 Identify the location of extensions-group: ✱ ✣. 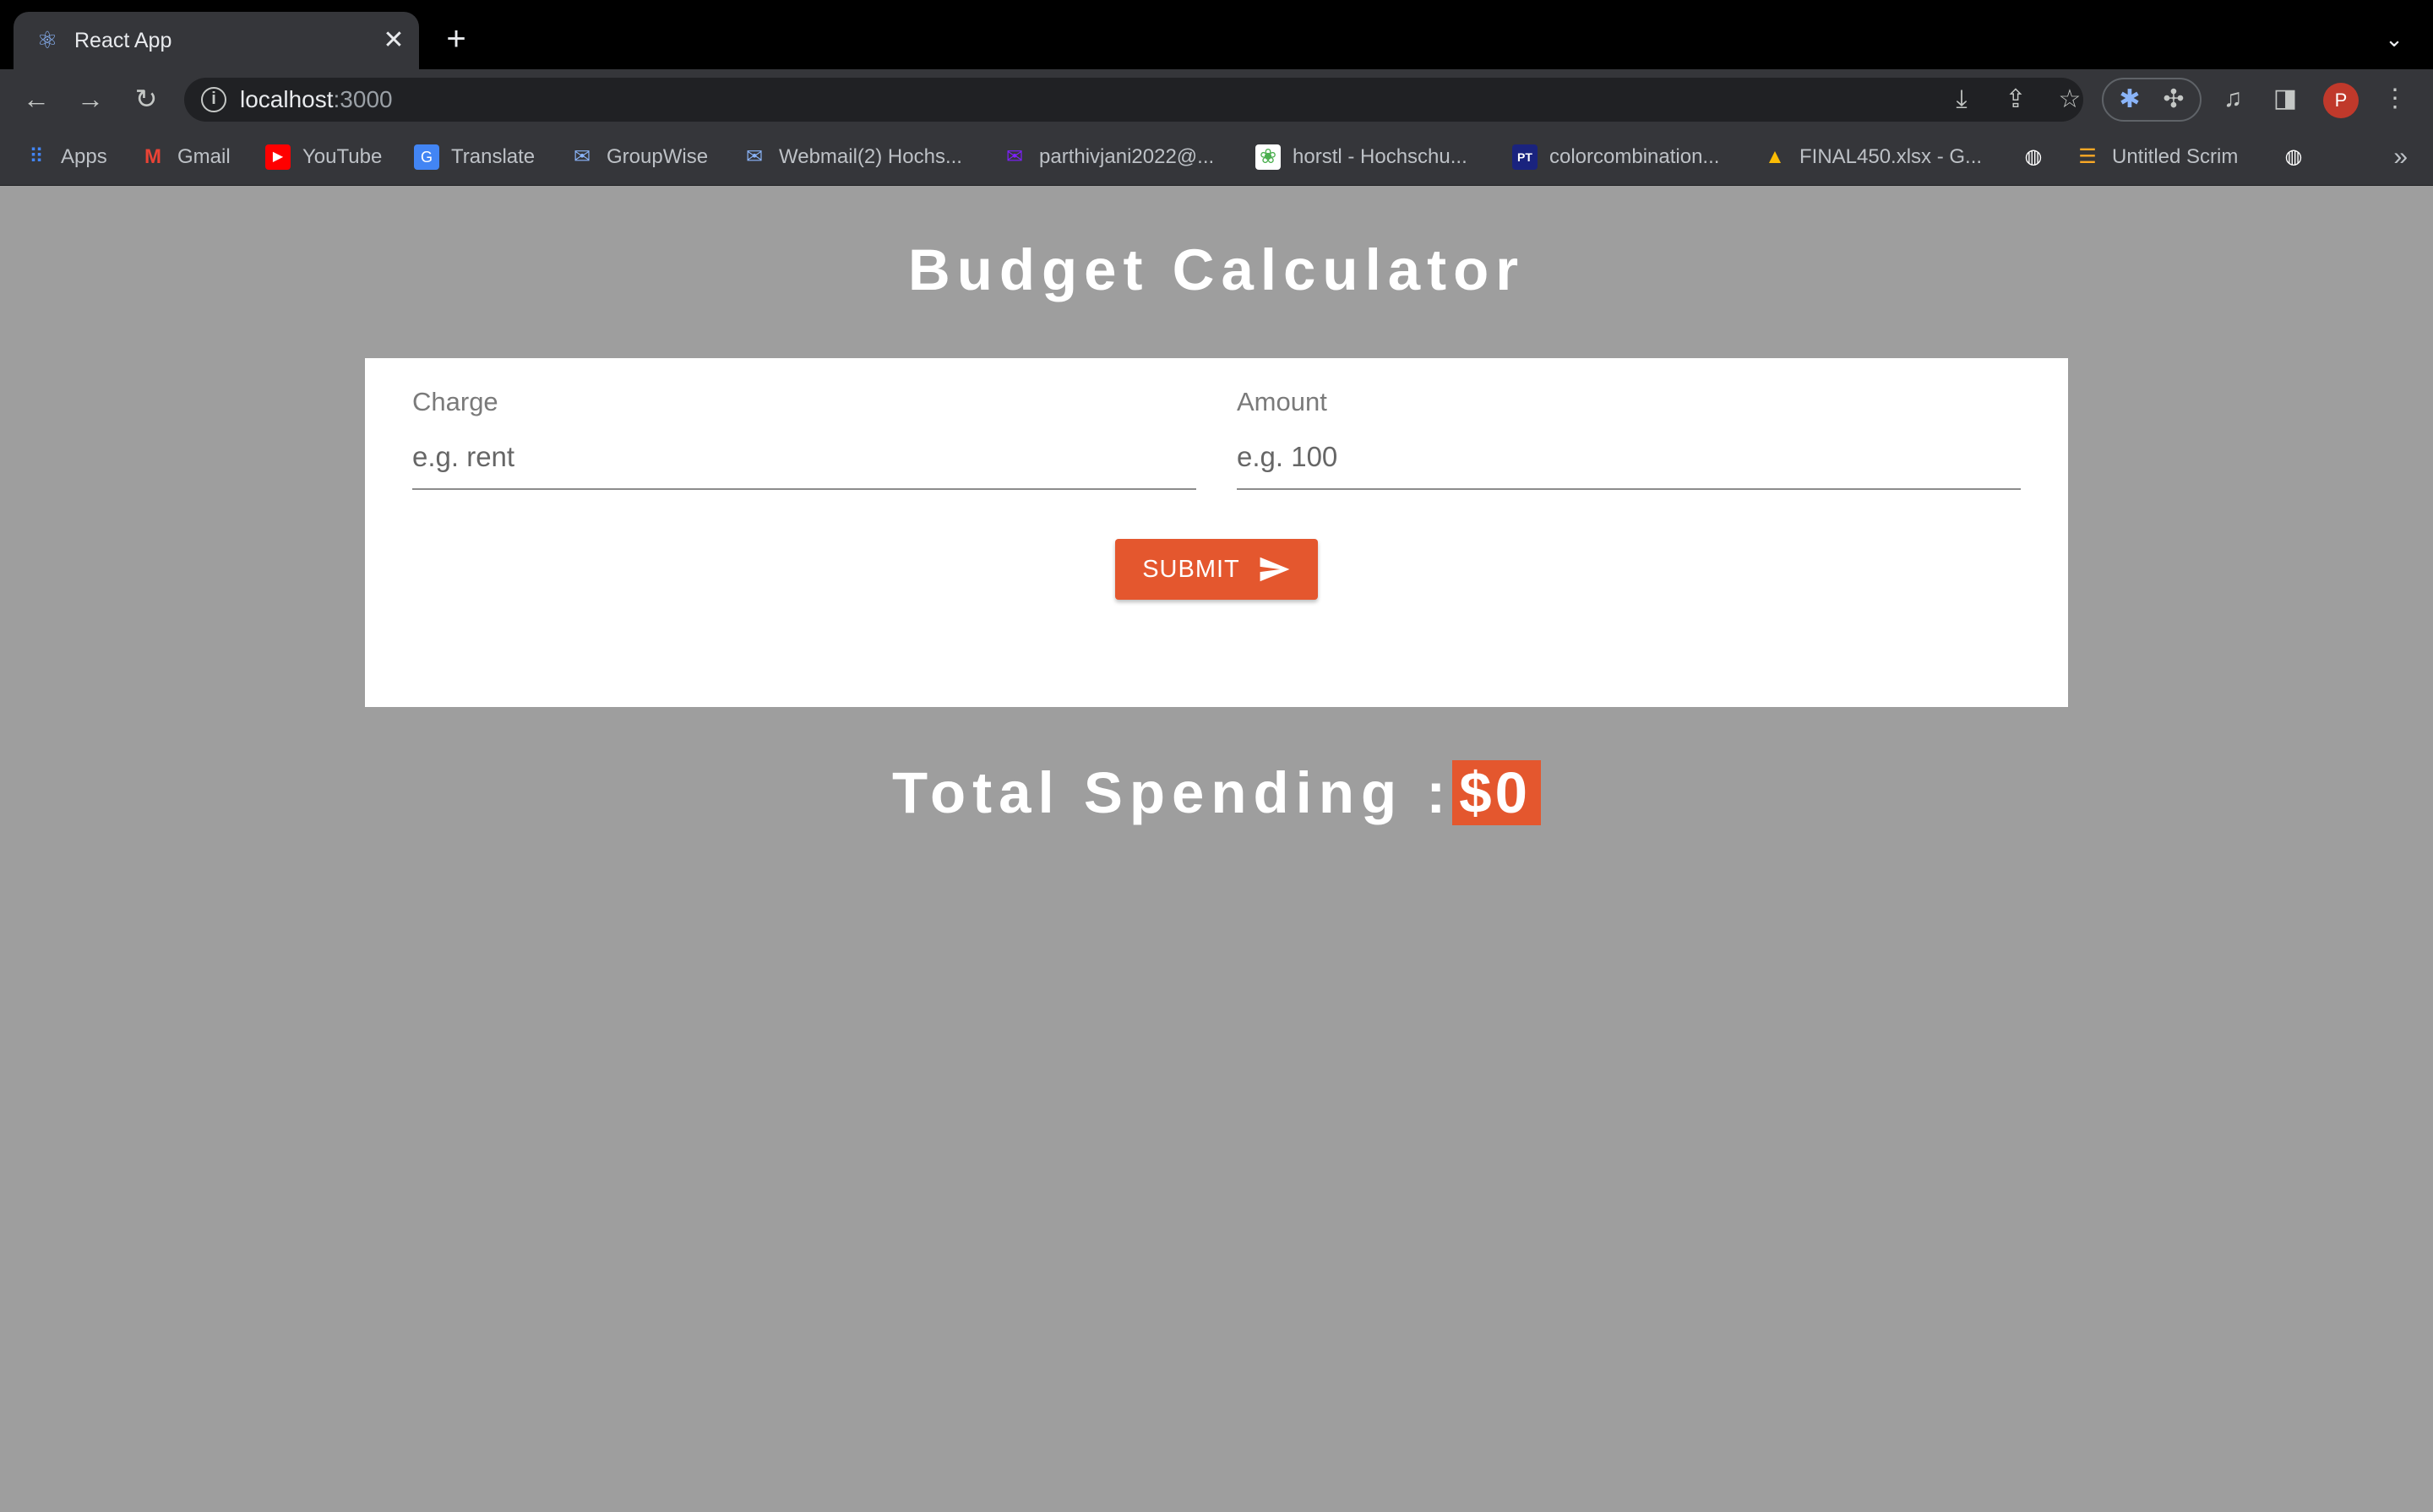
(2152, 100).